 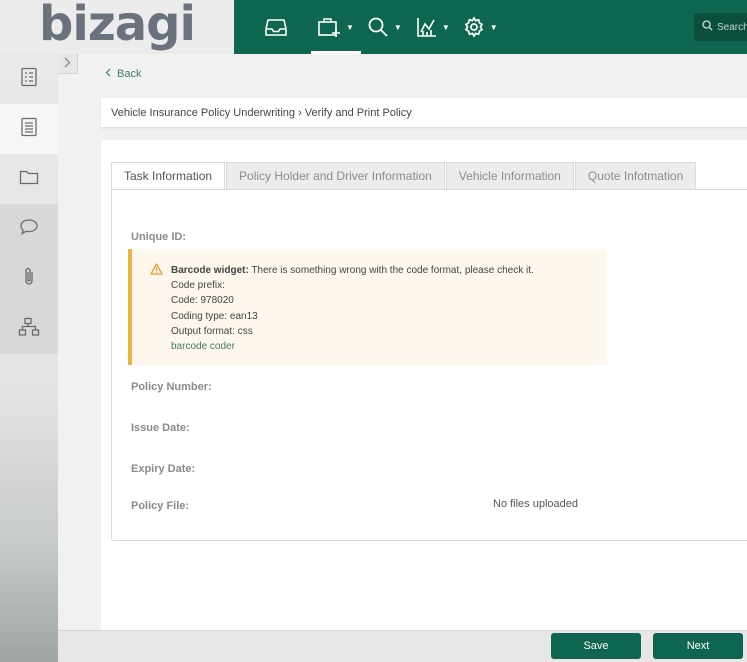 I want to click on warning-icon, so click(x=156, y=271).